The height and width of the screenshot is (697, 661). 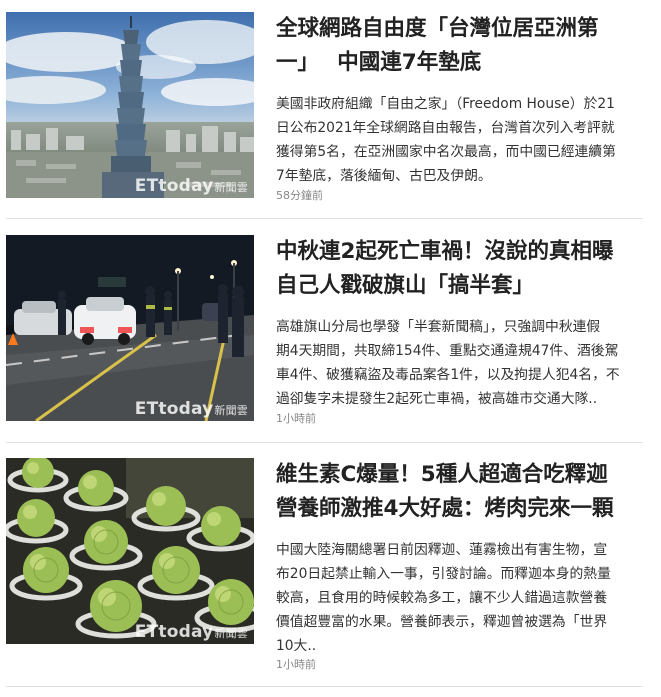 What do you see at coordinates (461, 269) in the screenshot?
I see `article-title: 中秋連2起死亡車禍！沒說的真相曝 自己人戳破旗山「搞半套」` at bounding box center [461, 269].